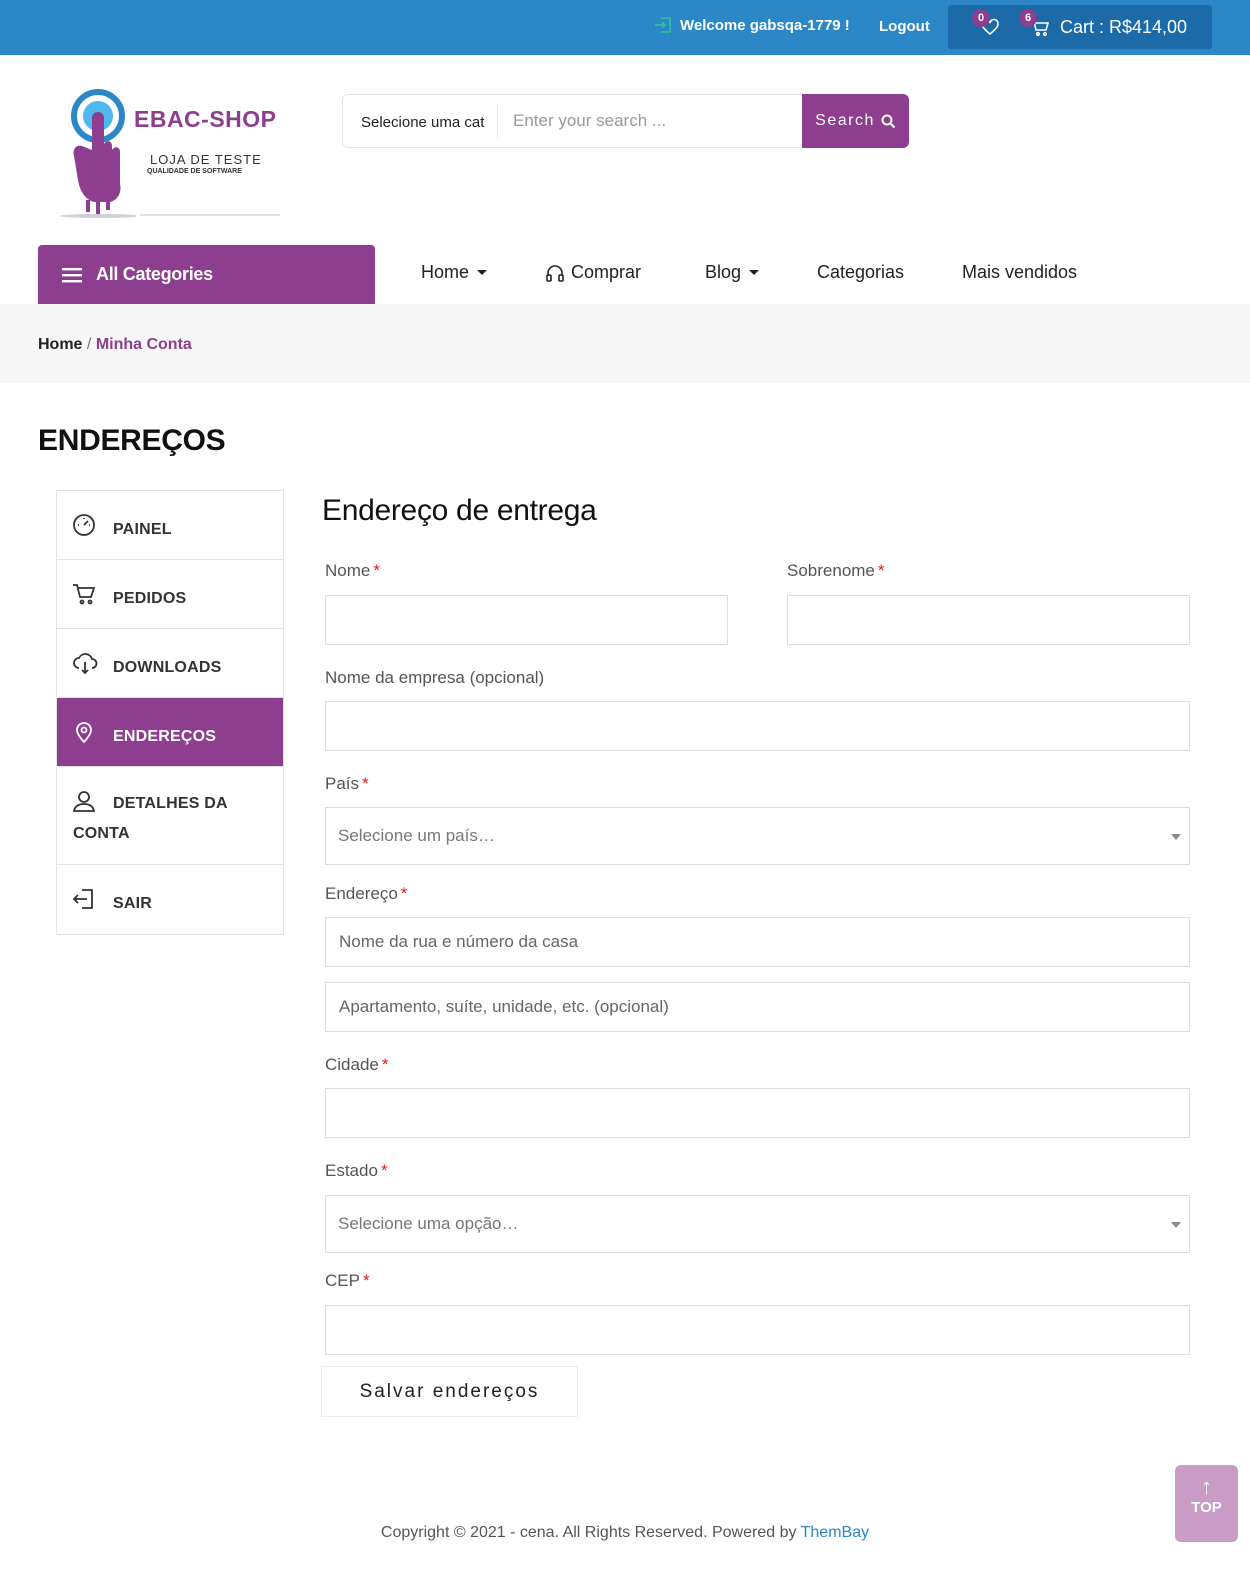 This screenshot has height=1591, width=1250. What do you see at coordinates (904, 26) in the screenshot?
I see `logout-link: Logout` at bounding box center [904, 26].